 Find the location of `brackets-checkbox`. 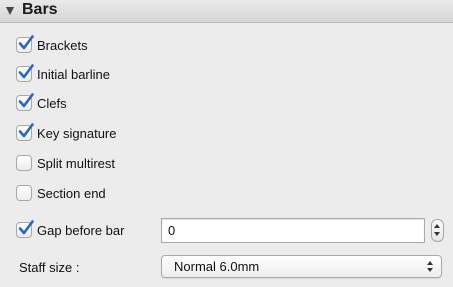

brackets-checkbox is located at coordinates (25, 44).